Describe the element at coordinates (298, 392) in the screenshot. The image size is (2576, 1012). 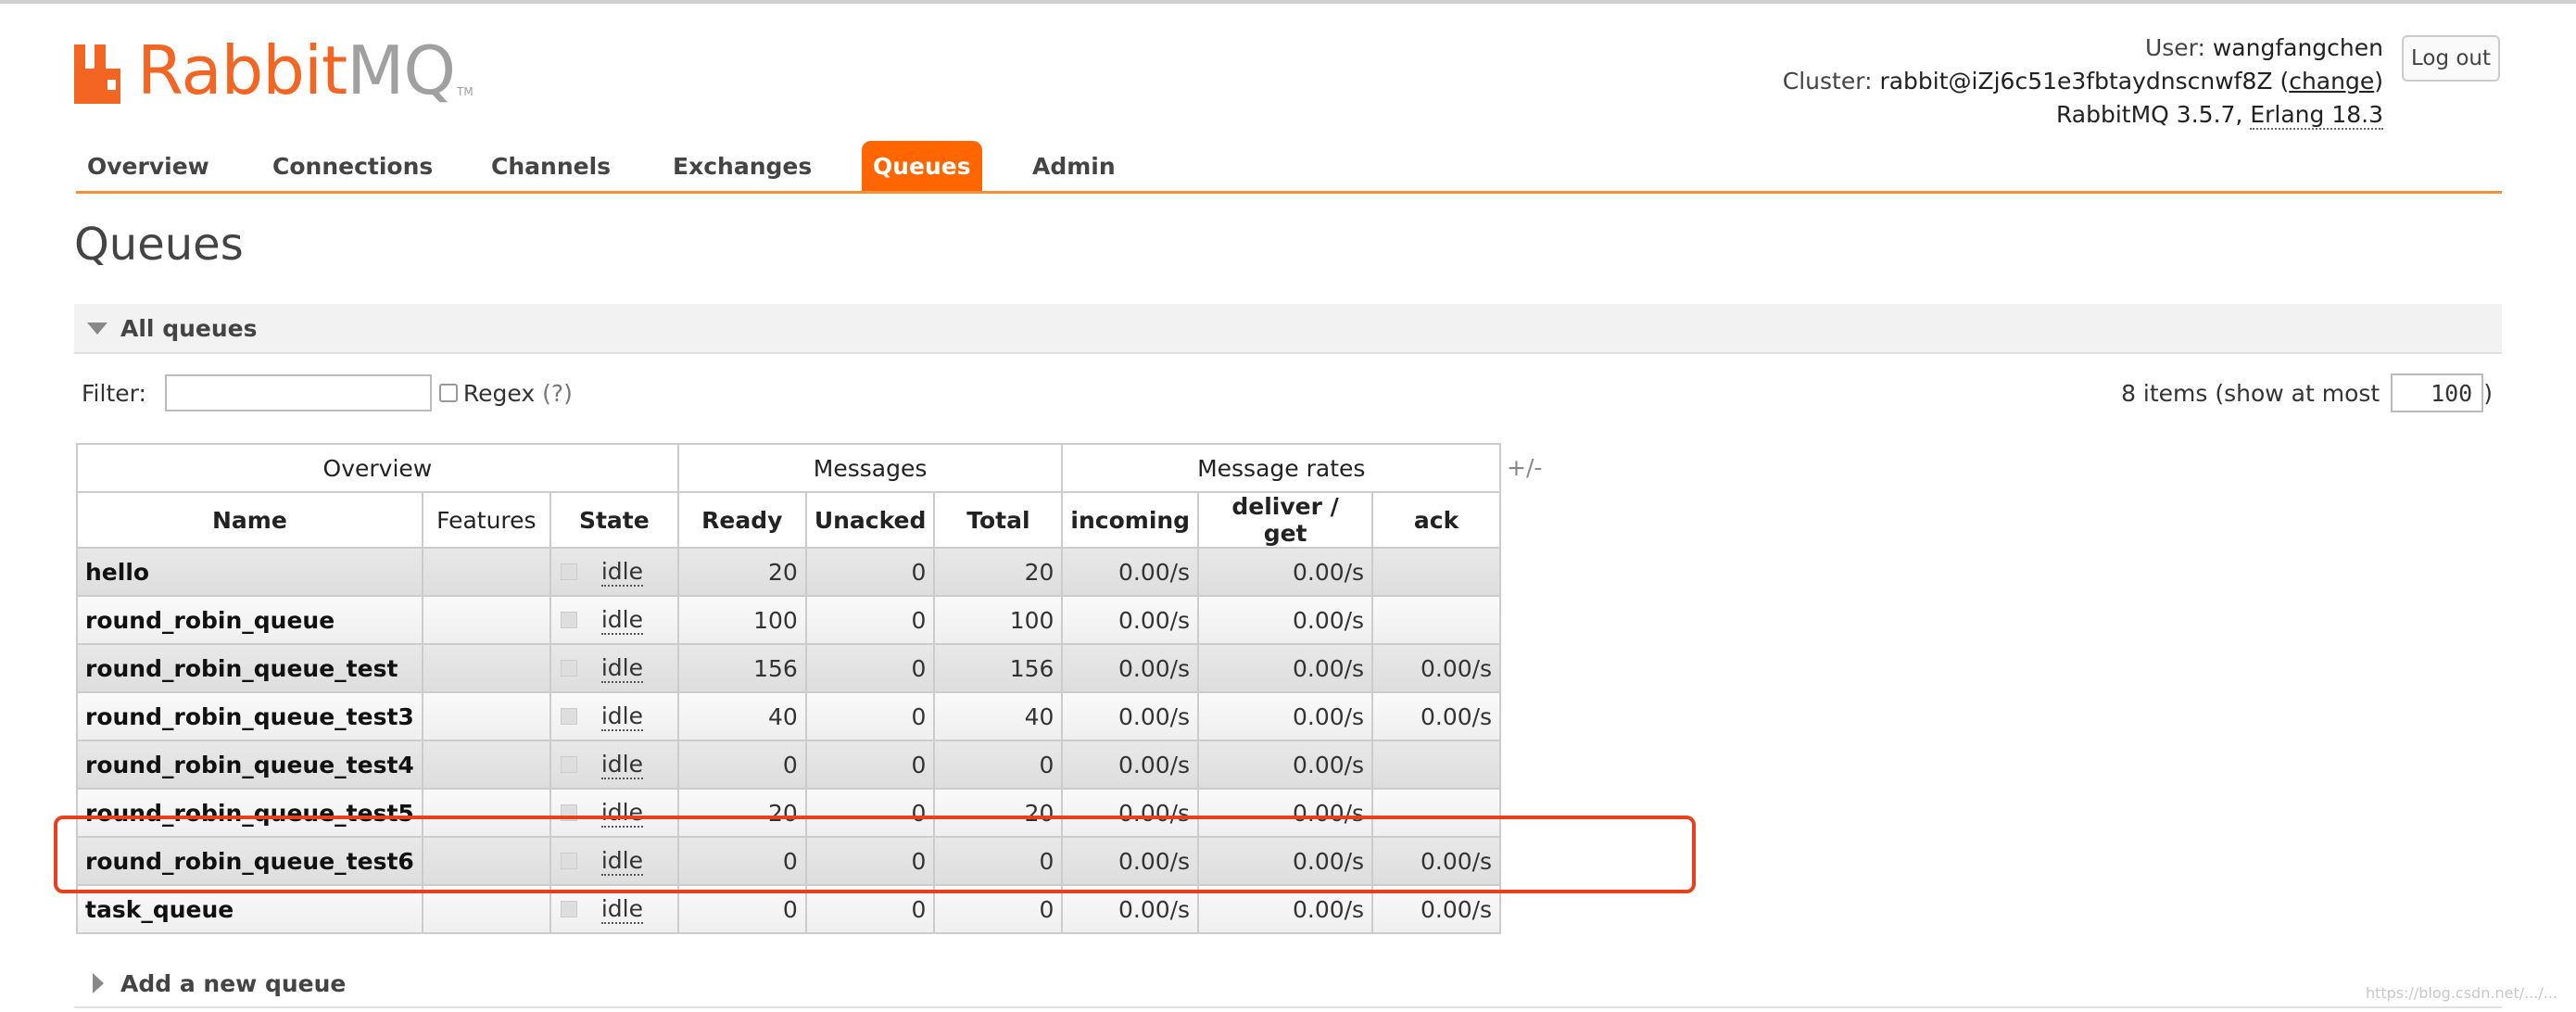
I see `filter-input` at that location.